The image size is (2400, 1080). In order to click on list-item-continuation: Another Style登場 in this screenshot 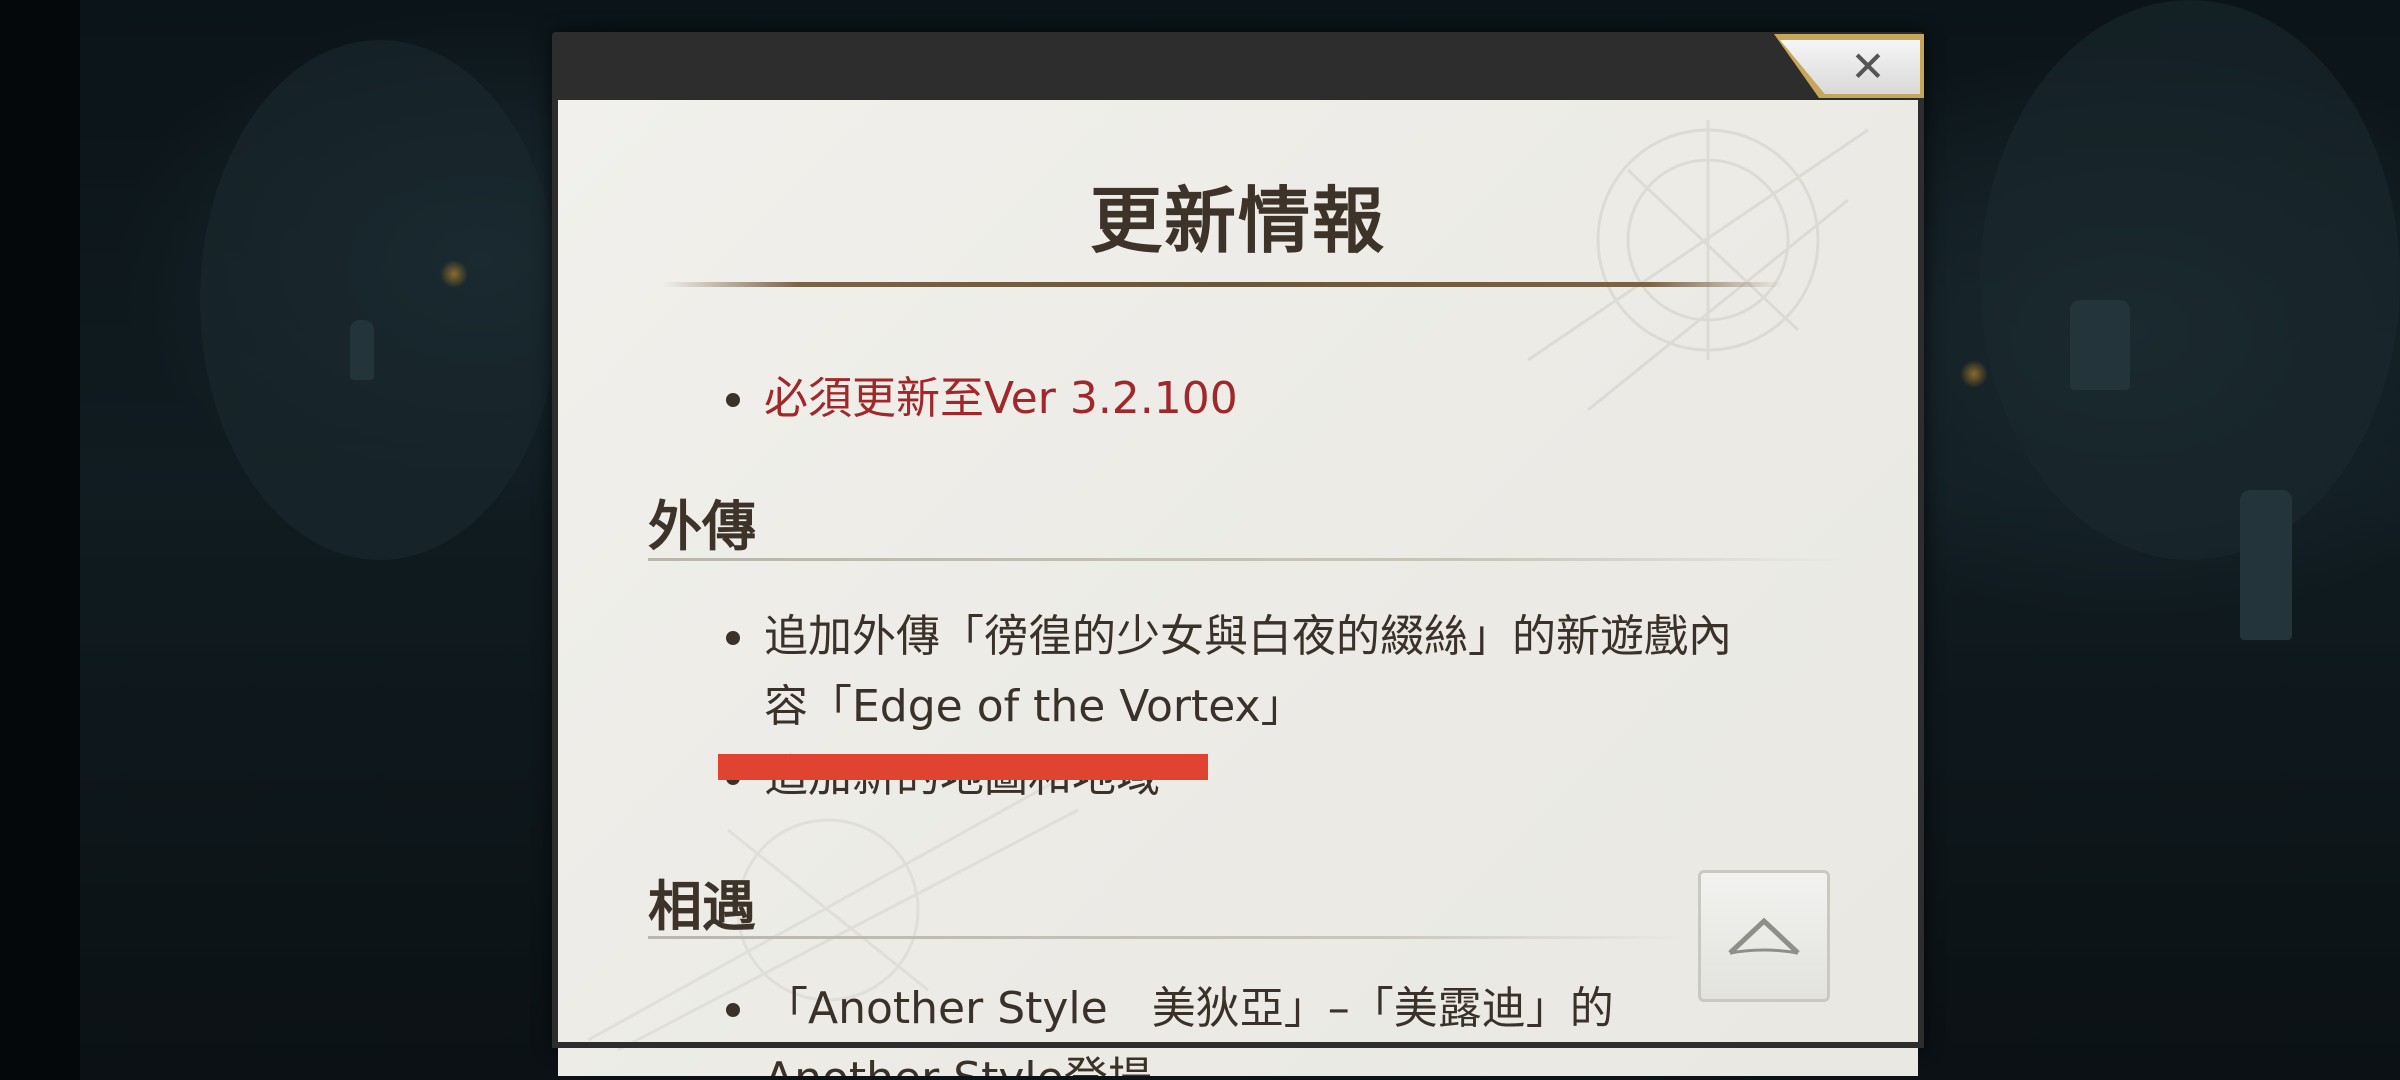, I will do `click(958, 1060)`.